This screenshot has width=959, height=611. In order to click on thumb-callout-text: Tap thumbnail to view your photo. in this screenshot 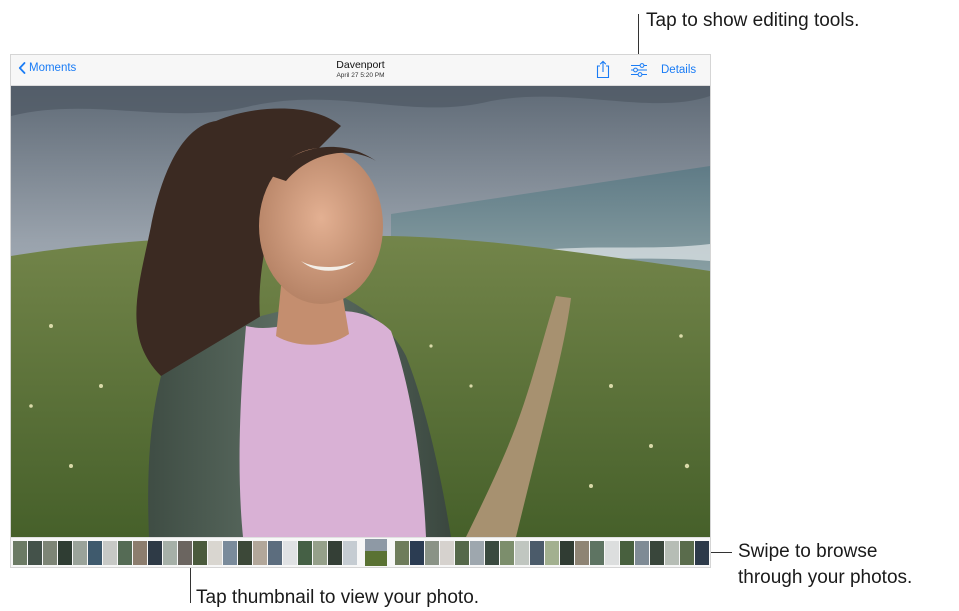, I will do `click(338, 597)`.